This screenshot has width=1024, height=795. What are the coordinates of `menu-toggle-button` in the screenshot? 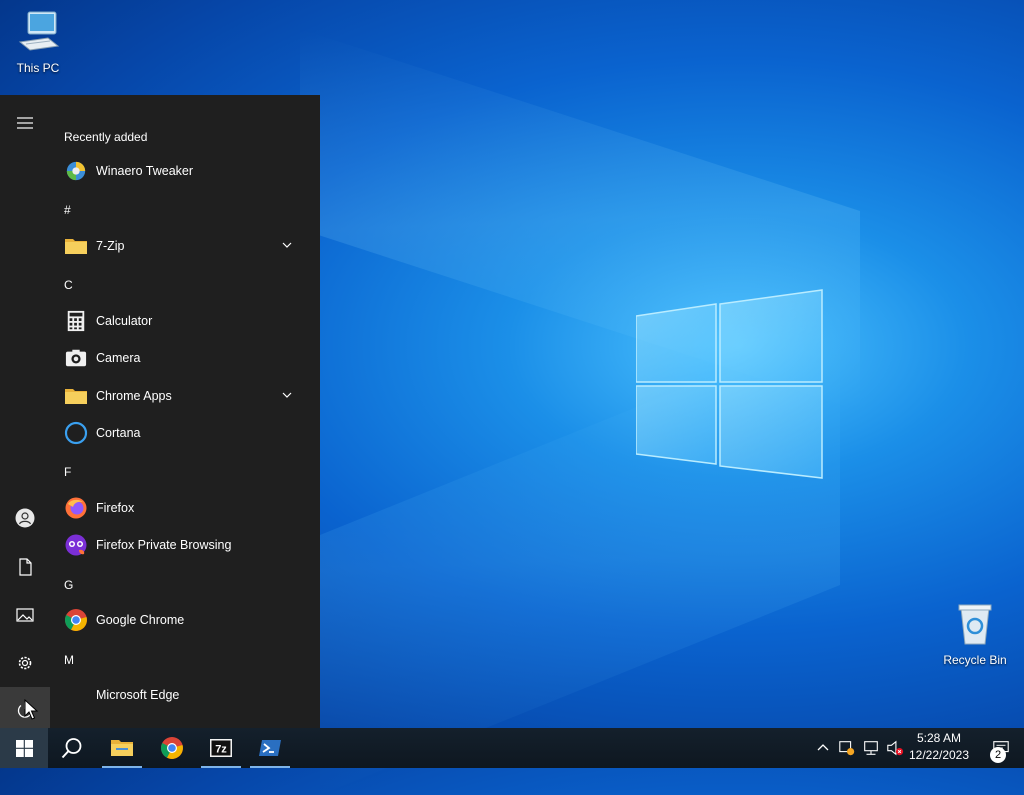 It's located at (25, 123).